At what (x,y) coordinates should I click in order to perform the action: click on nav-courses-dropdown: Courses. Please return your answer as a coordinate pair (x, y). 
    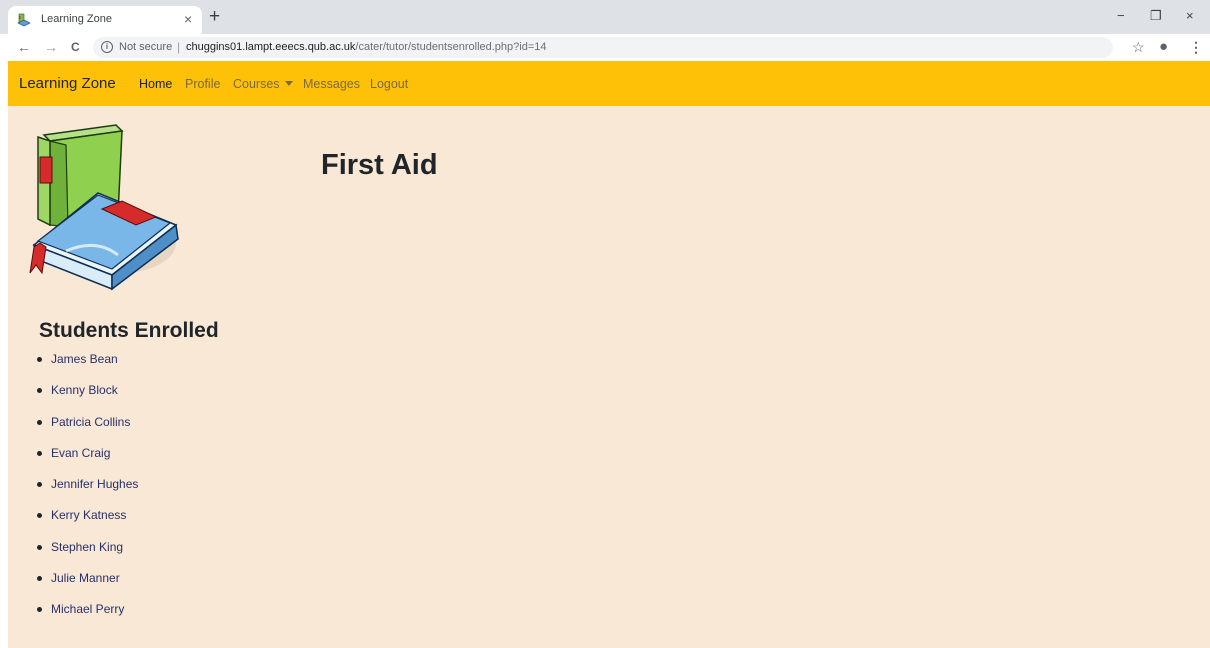
    Looking at the image, I should click on (263, 84).